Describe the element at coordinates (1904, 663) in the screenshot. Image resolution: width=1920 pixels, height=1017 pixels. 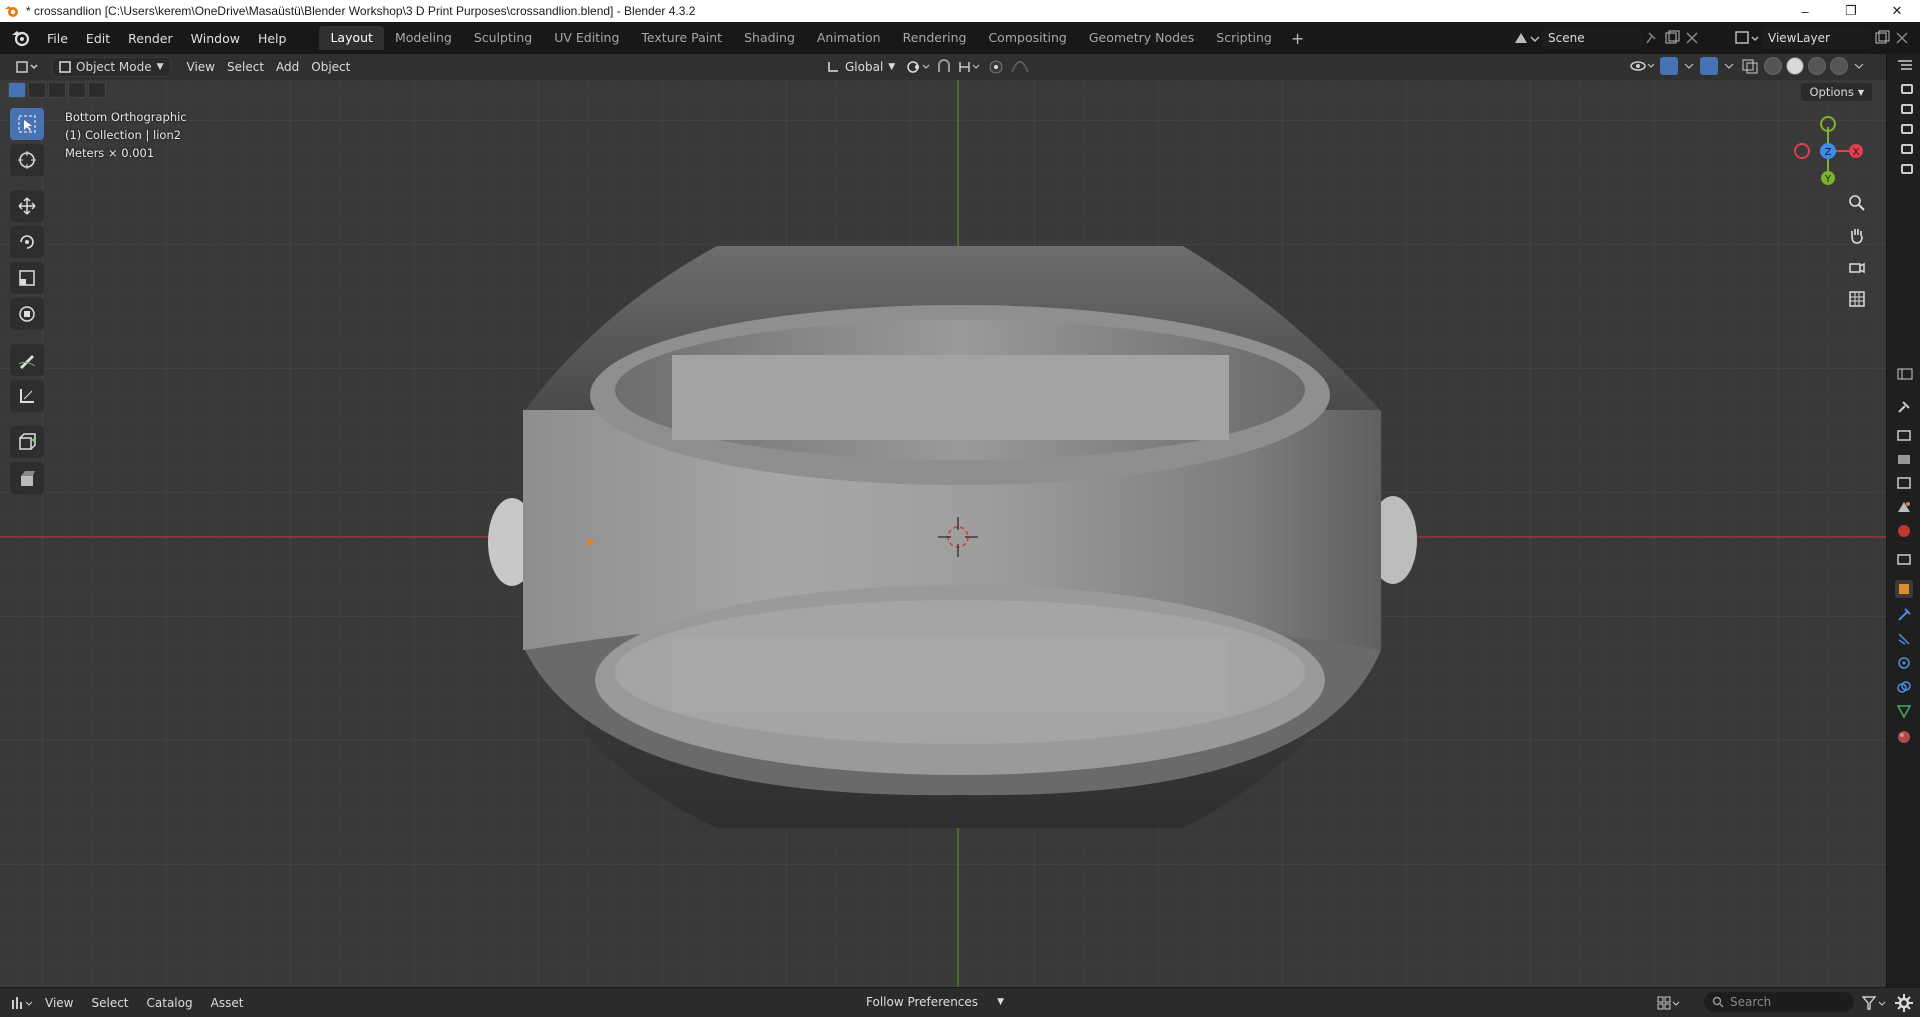
I see `physics-properties-icon` at that location.